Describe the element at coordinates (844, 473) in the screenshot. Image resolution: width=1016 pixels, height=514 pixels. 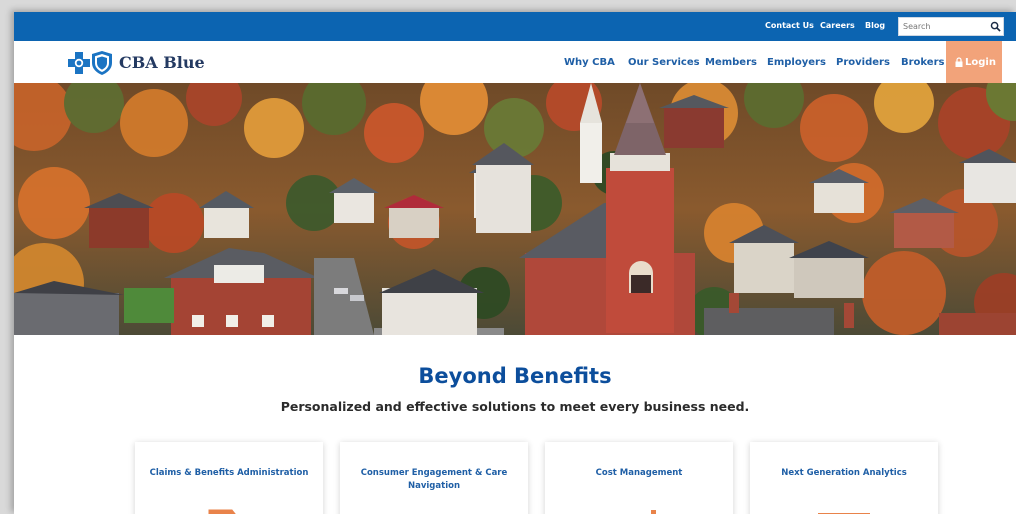
I see `card-title: Next Generation Analytics` at that location.